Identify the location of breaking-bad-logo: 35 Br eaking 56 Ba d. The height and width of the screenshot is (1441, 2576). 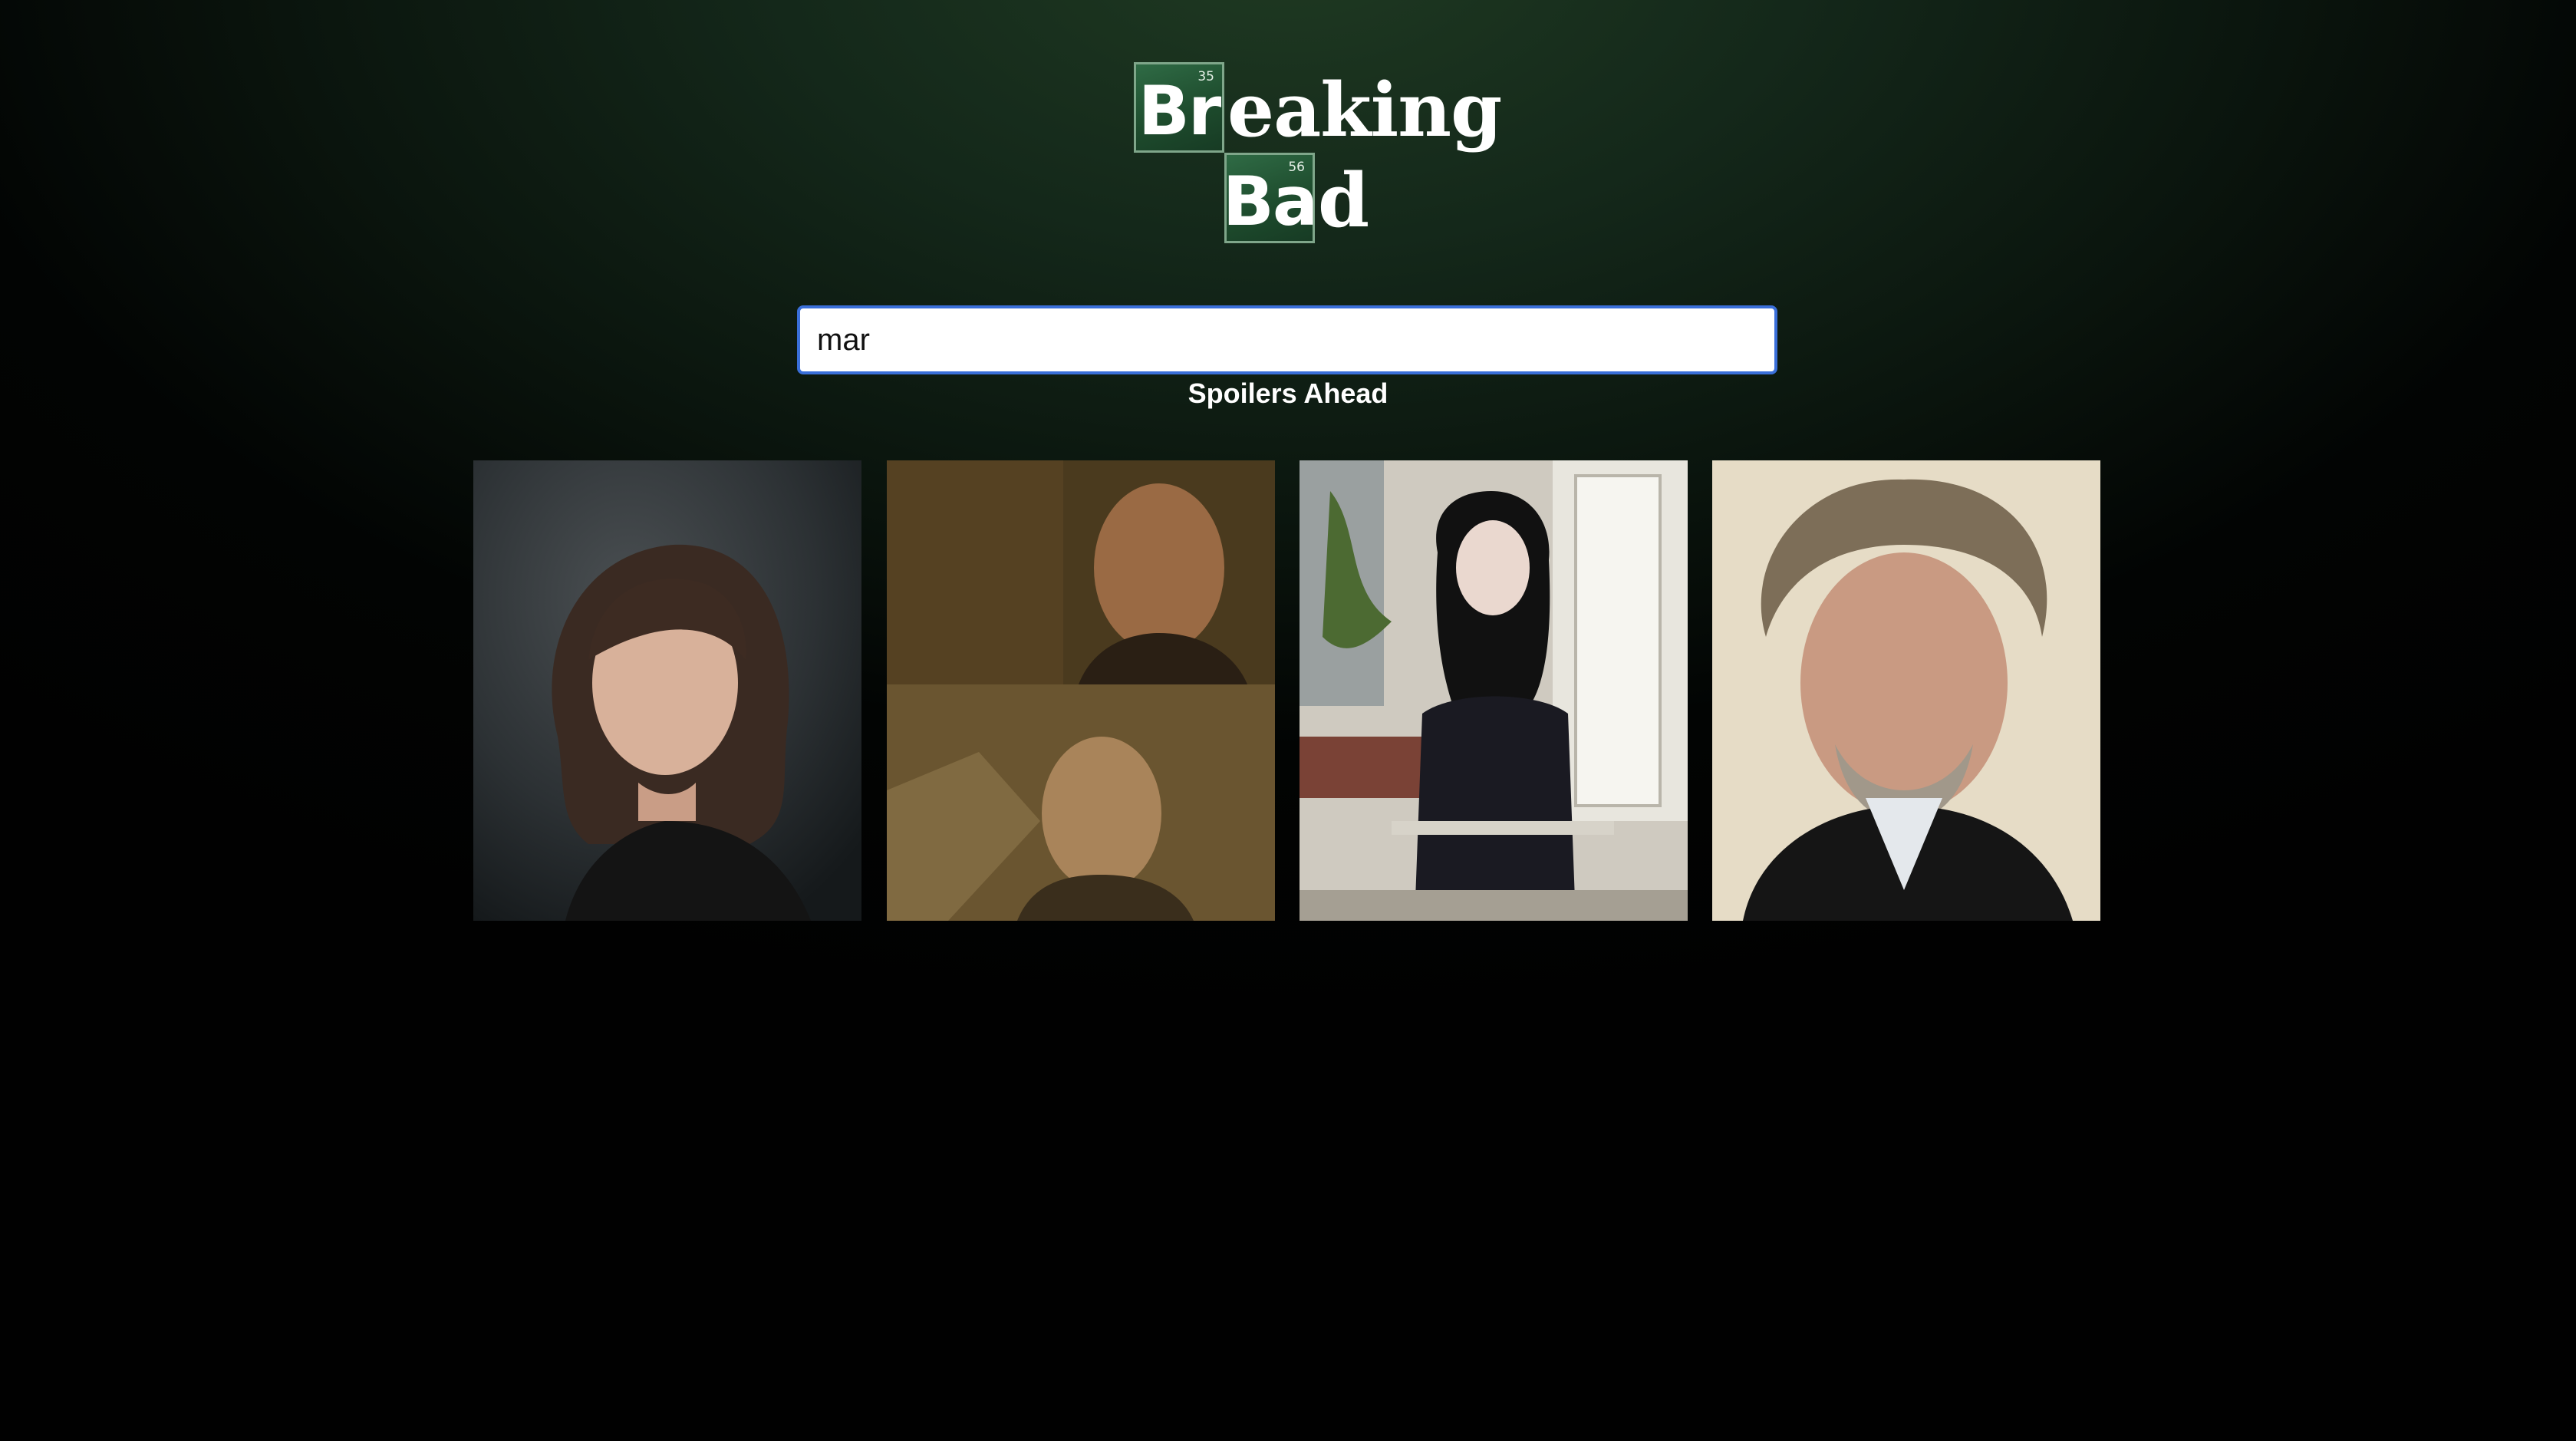
(1318, 153).